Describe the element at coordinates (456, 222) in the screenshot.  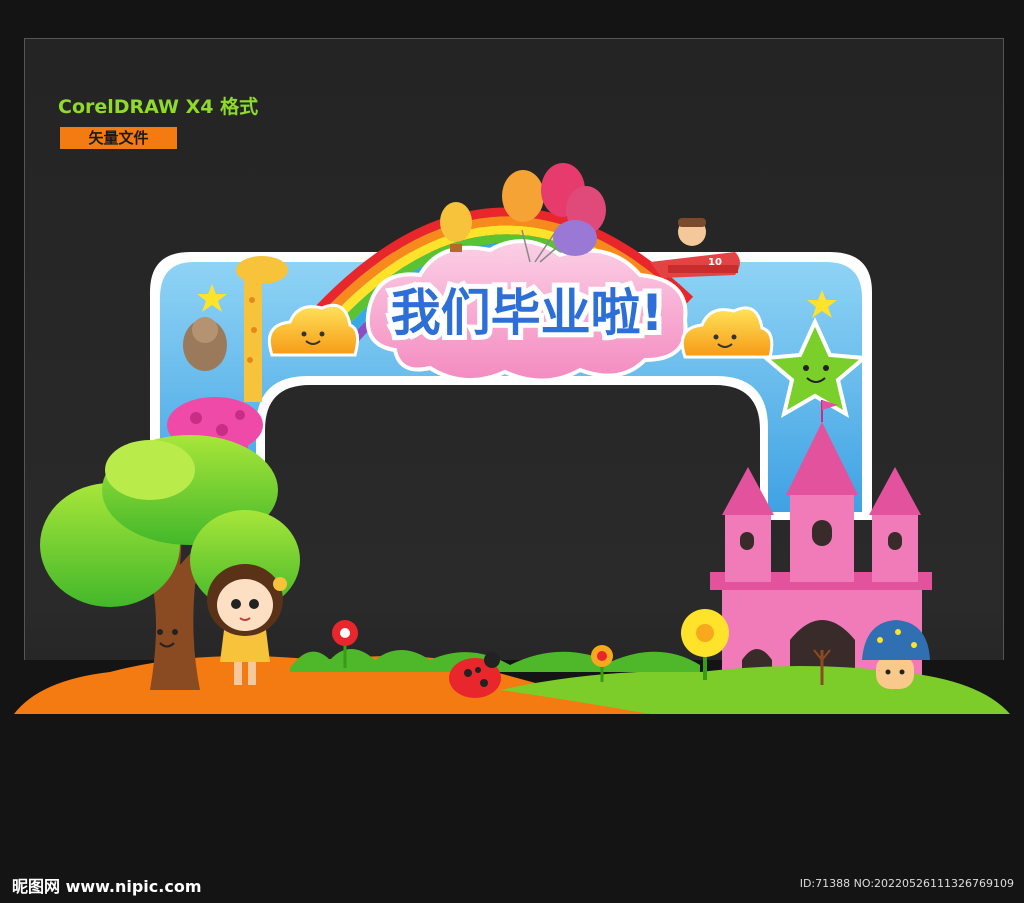
I see `hot-air-balloon-icon` at that location.